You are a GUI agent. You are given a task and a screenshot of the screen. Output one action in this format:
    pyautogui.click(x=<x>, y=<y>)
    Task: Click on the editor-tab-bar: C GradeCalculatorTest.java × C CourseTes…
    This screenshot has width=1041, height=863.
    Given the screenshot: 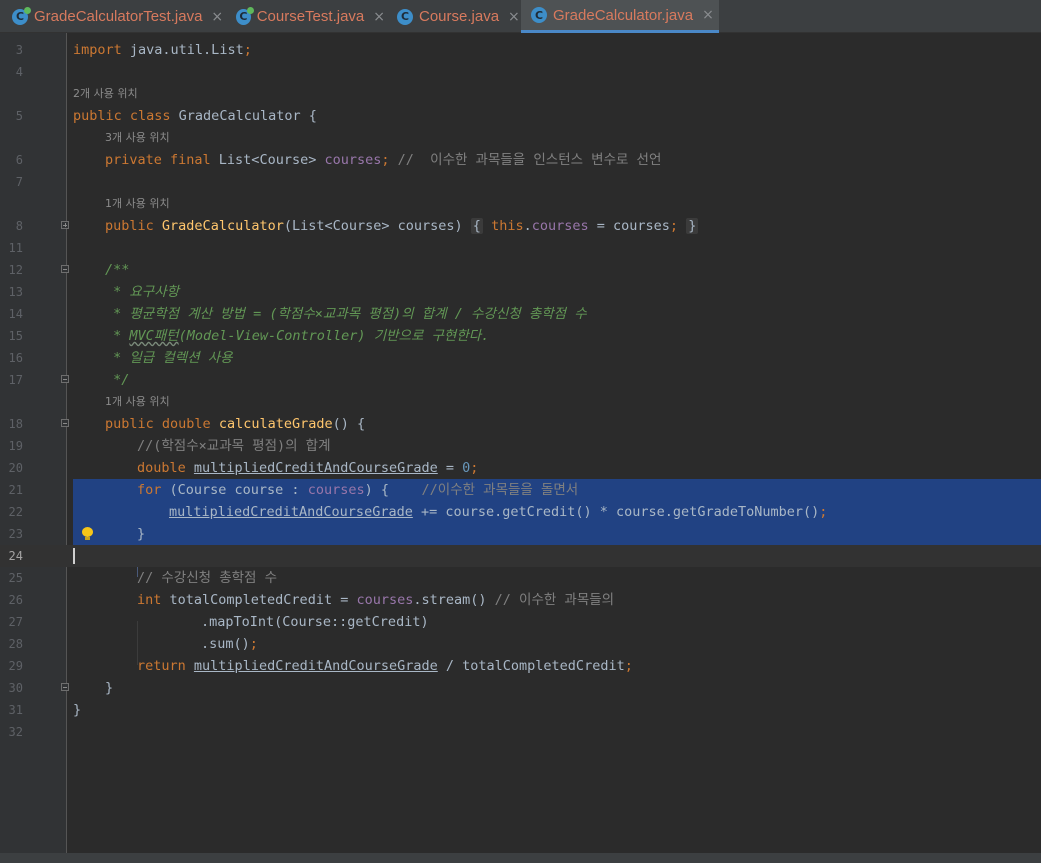 What is the action you would take?
    pyautogui.click(x=520, y=16)
    